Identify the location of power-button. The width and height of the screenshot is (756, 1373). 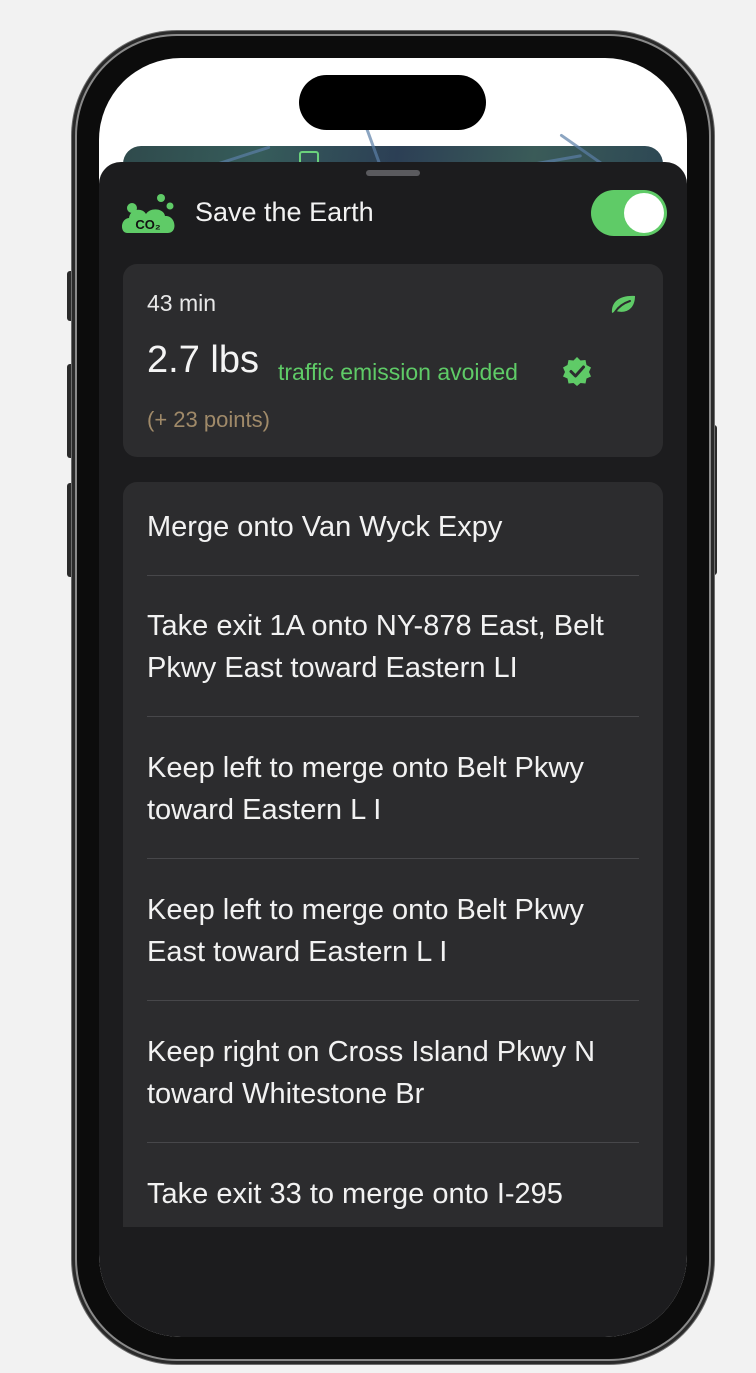
(713, 500).